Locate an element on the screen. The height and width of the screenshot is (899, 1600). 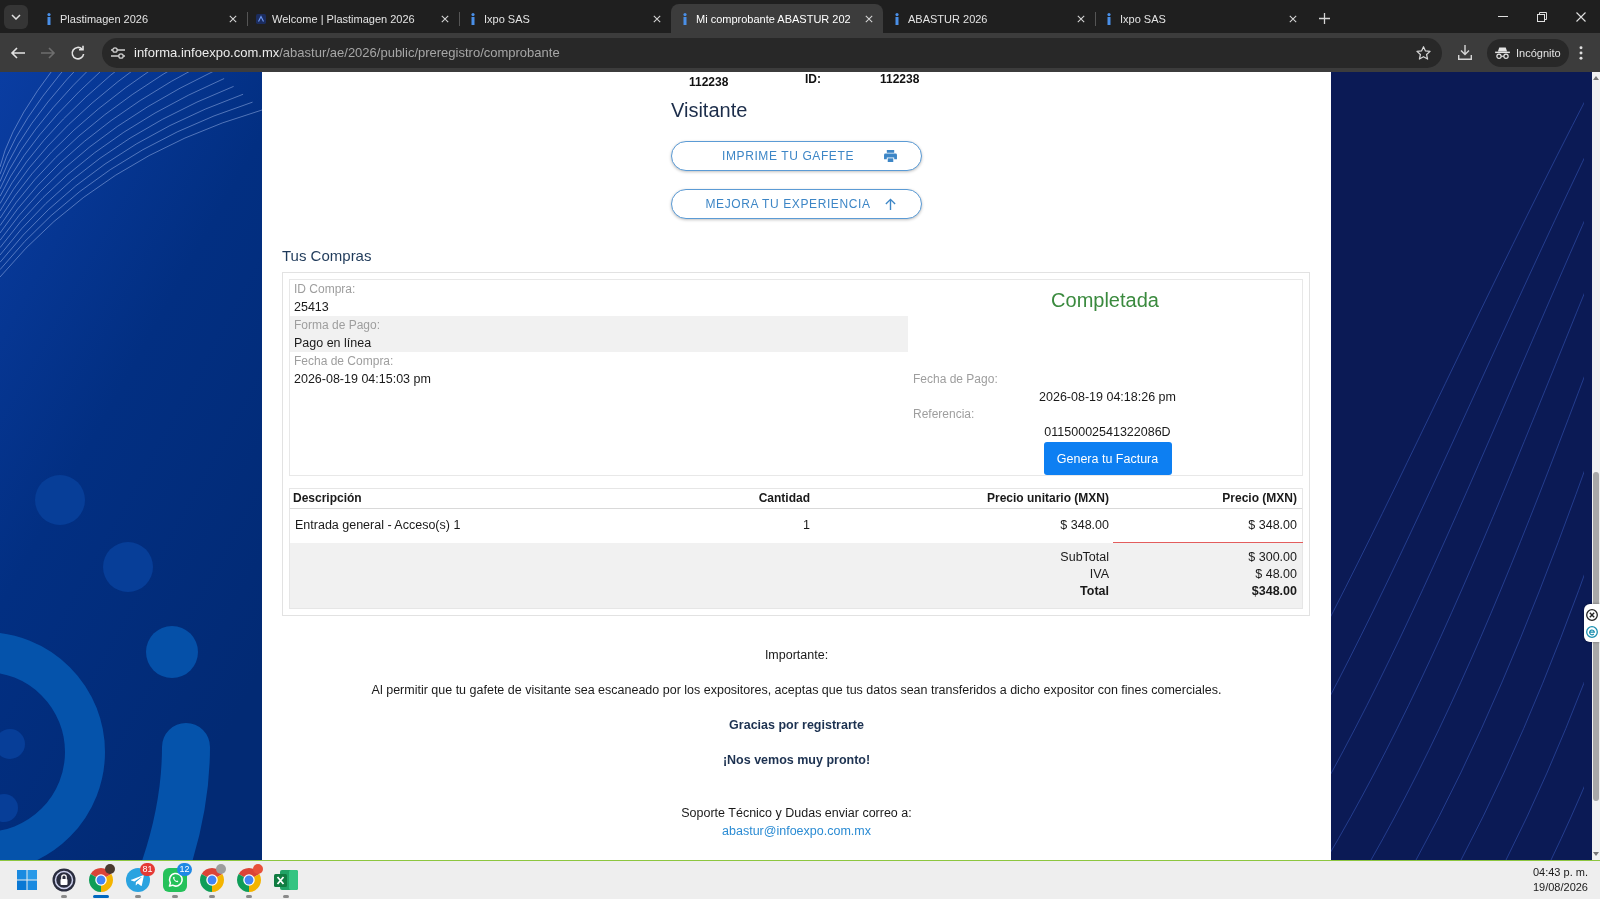
browser-tab: Mi comprobante ABASTUR 202 is located at coordinates (777, 18).